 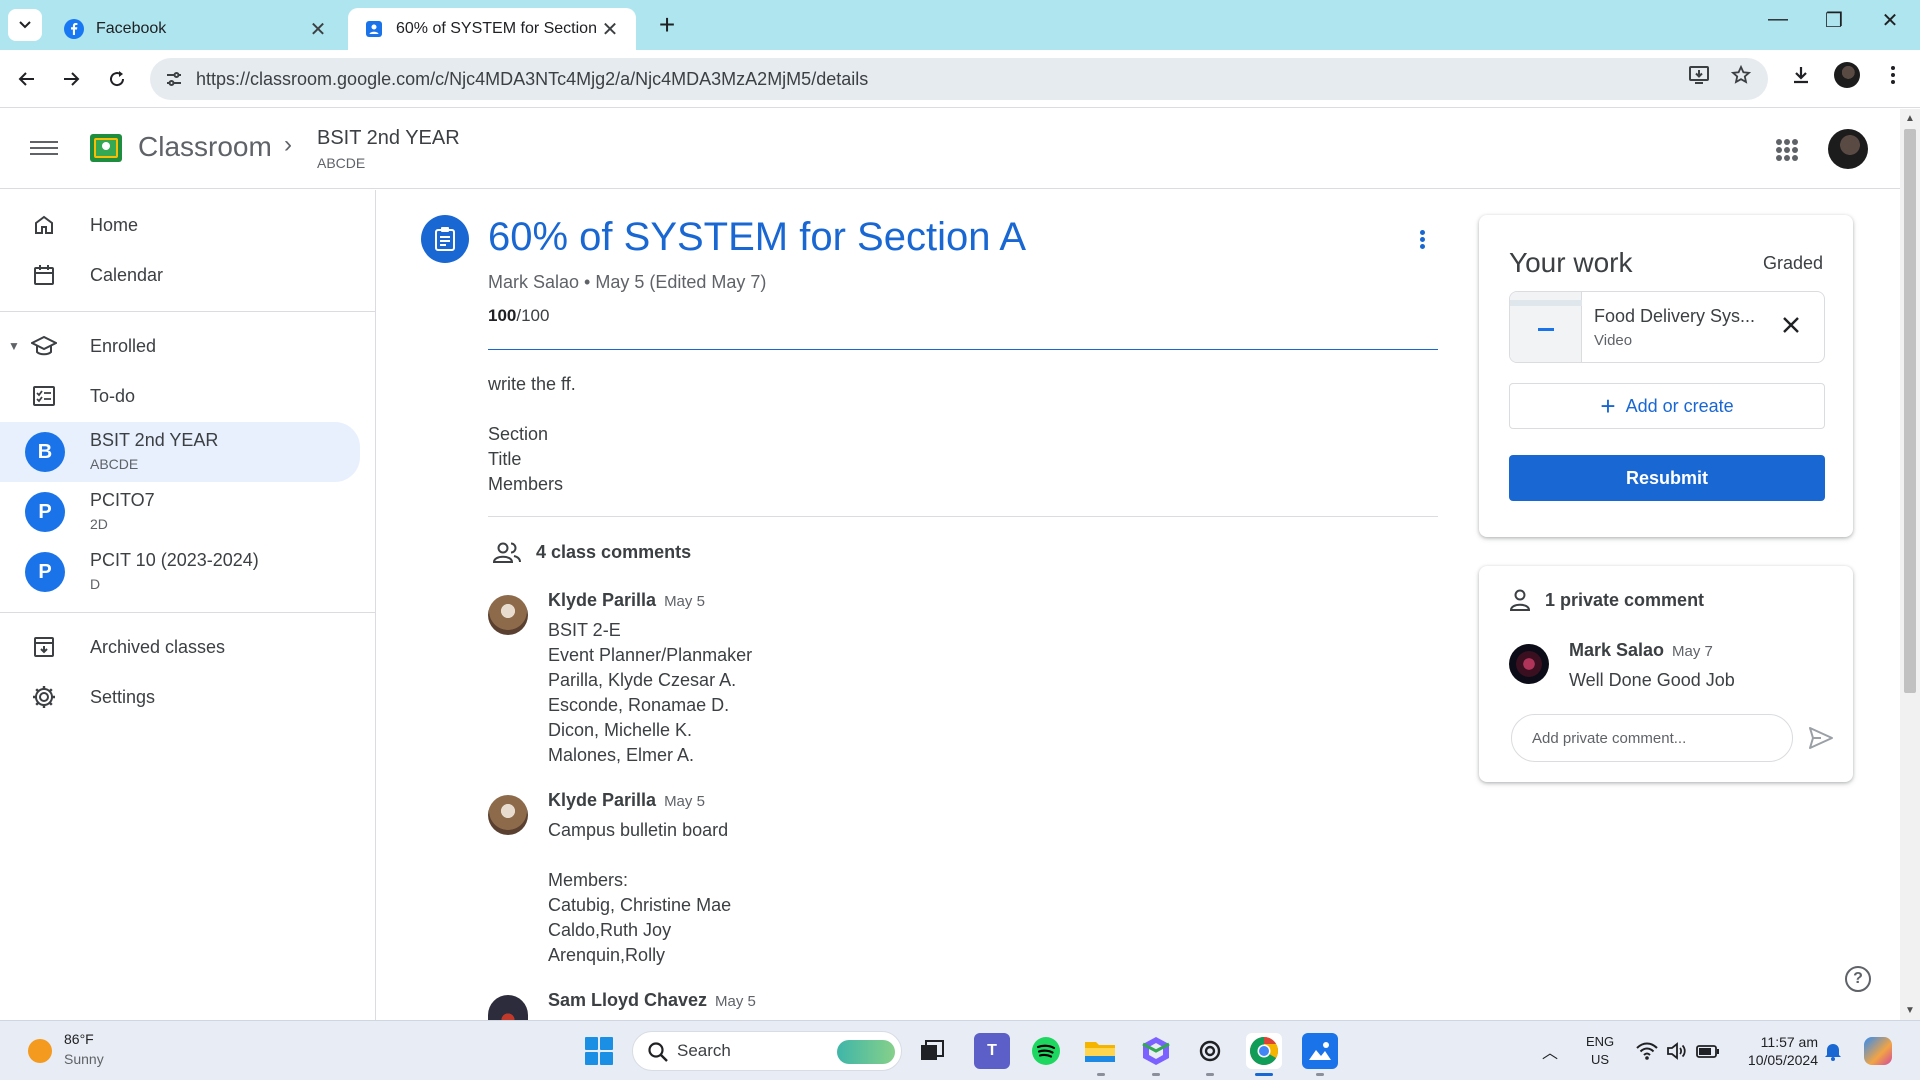 I want to click on language-indicator: ENG US, so click(x=1600, y=1051).